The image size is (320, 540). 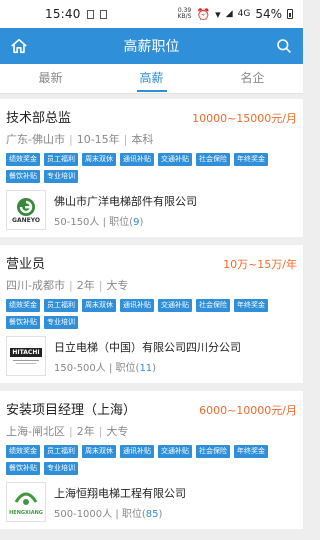 I want to click on alarm-icon: ⏰, so click(x=203, y=14).